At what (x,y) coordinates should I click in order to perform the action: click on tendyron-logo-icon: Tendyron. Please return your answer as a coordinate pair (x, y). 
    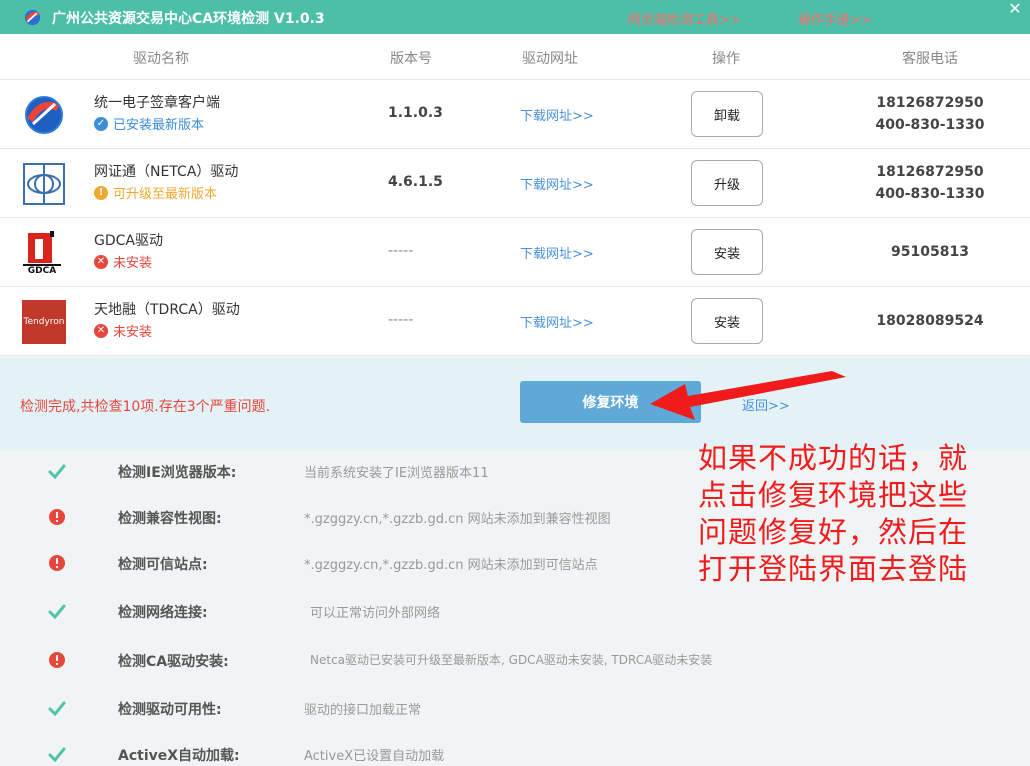
    Looking at the image, I should click on (44, 322).